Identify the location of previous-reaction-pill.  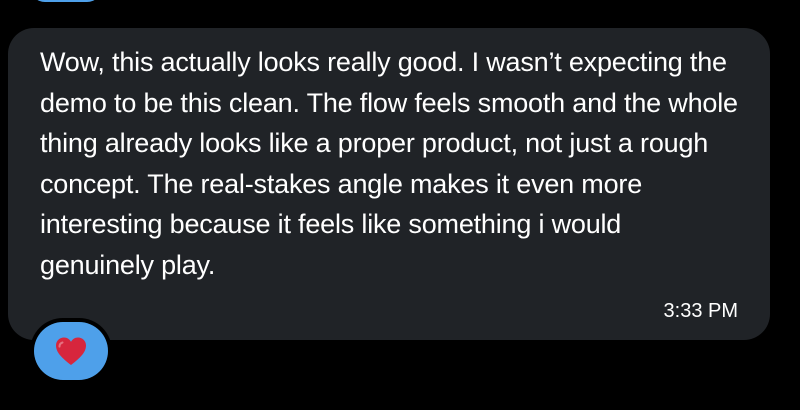
(66, 1).